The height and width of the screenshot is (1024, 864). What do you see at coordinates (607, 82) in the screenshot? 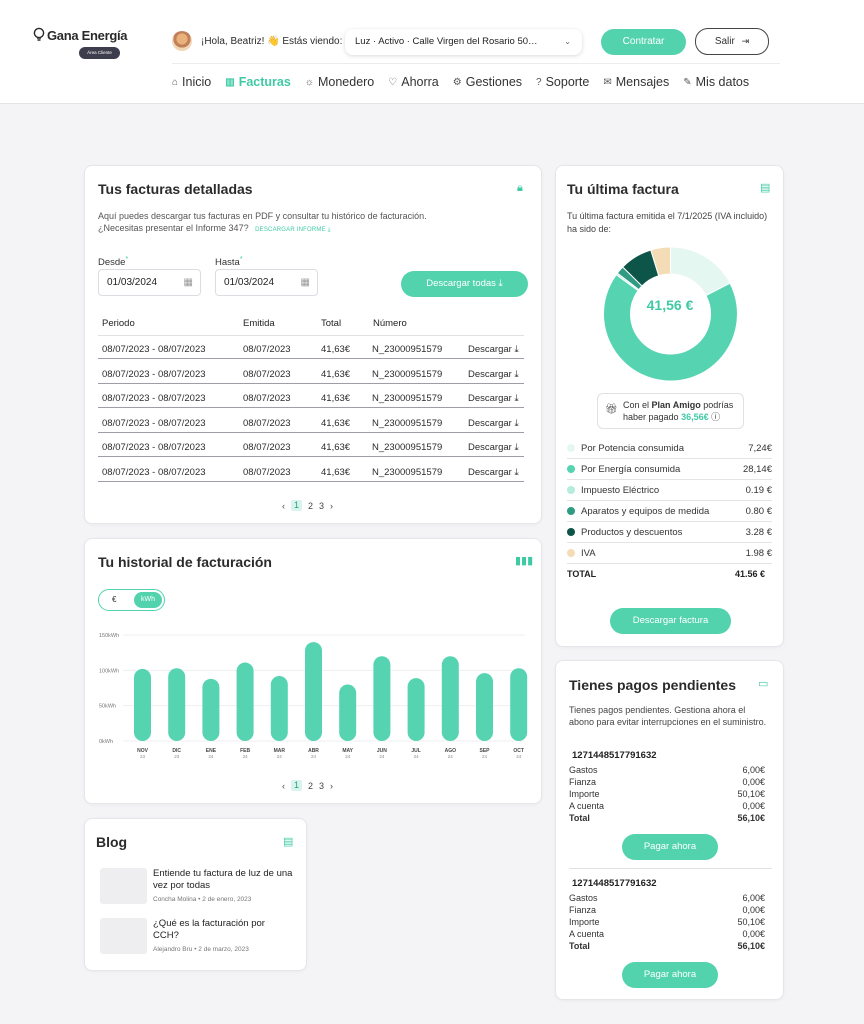
I see `mail-icon: ✉` at bounding box center [607, 82].